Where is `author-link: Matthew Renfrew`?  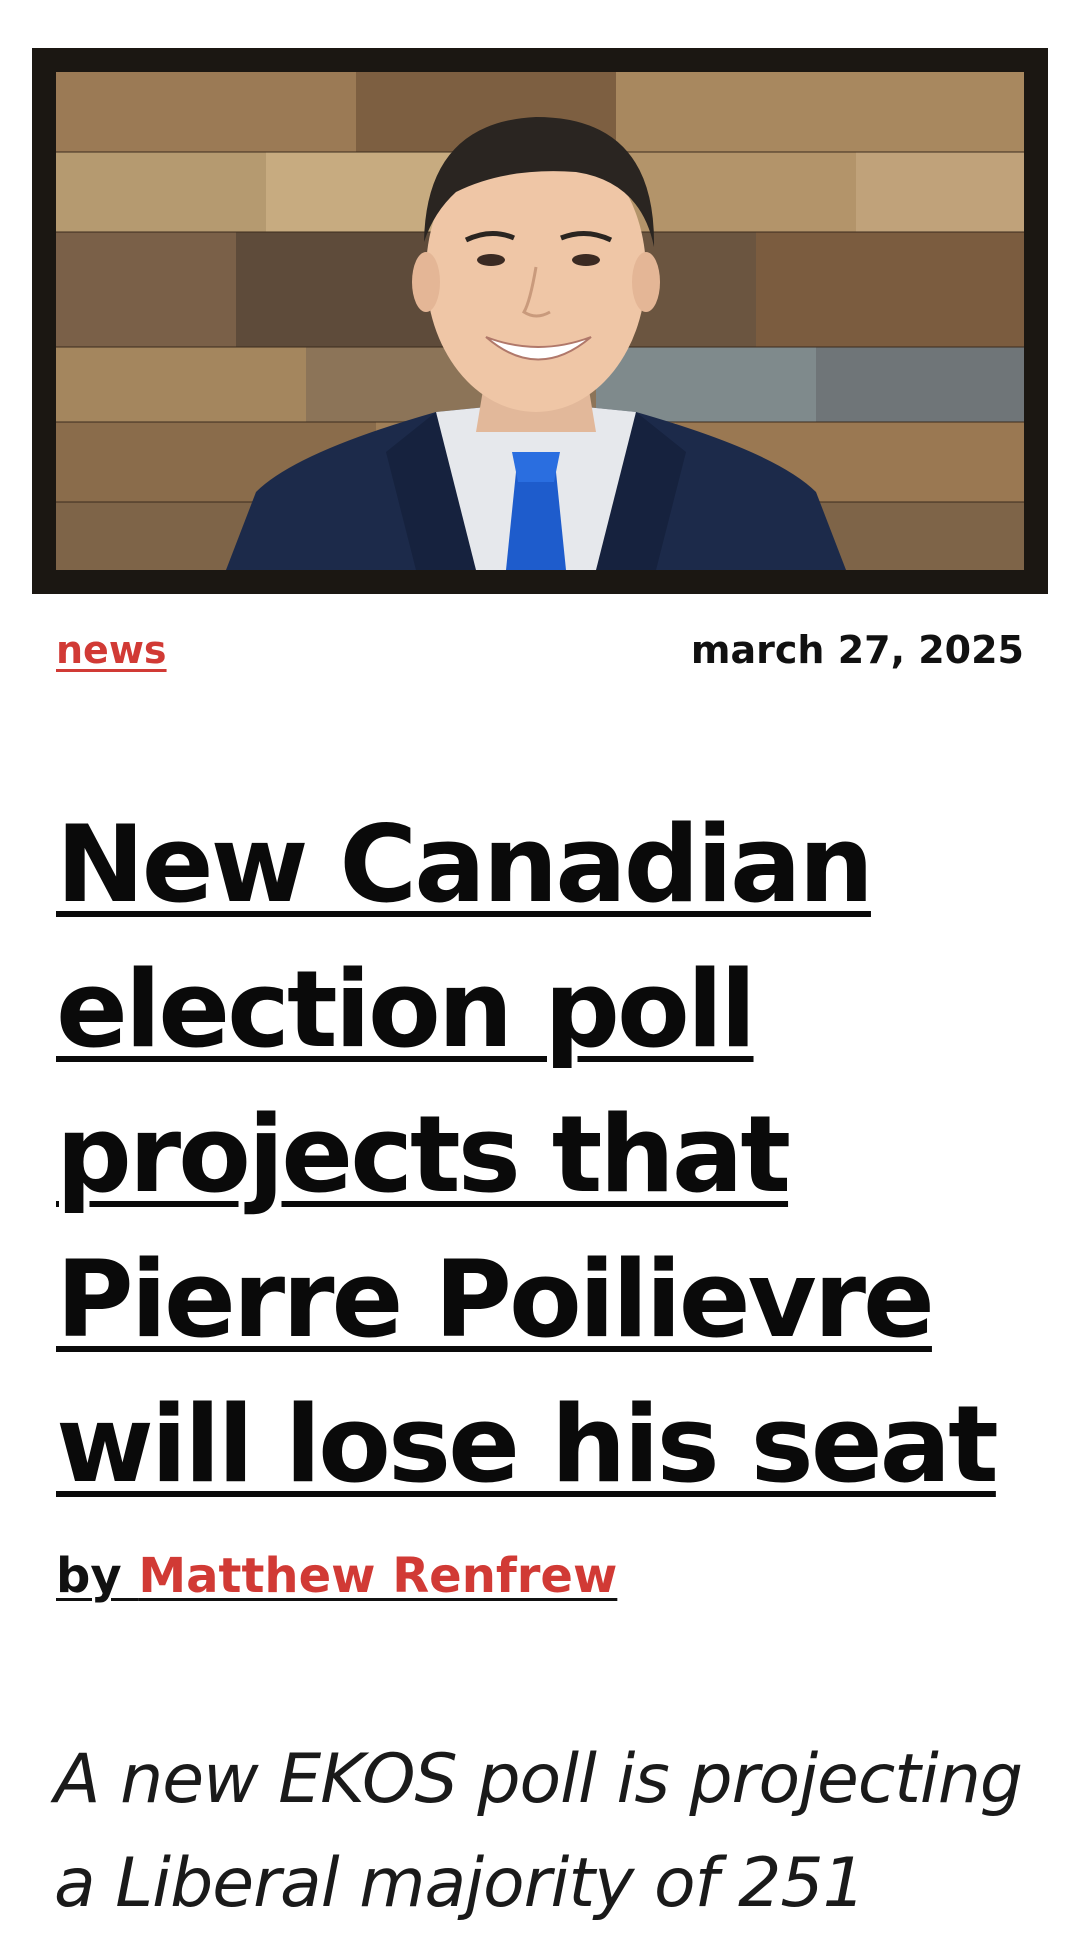
author-link: Matthew Renfrew is located at coordinates (377, 1576).